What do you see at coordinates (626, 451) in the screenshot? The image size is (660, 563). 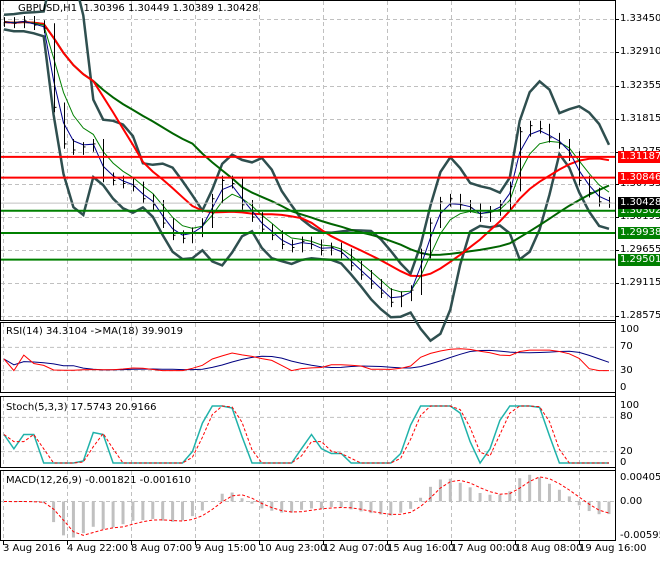 I see `stoch-axis-label: 20` at bounding box center [626, 451].